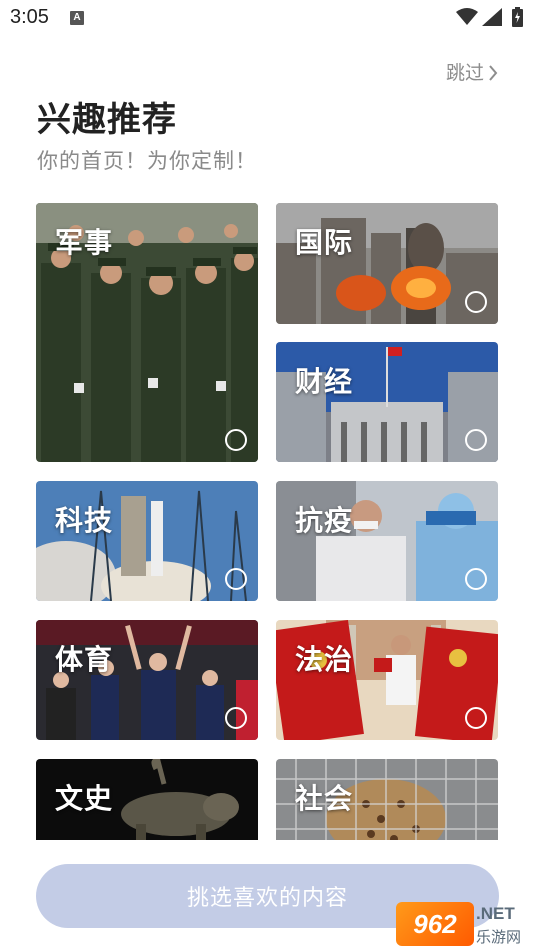  What do you see at coordinates (84, 520) in the screenshot?
I see `category-label: 科技` at bounding box center [84, 520].